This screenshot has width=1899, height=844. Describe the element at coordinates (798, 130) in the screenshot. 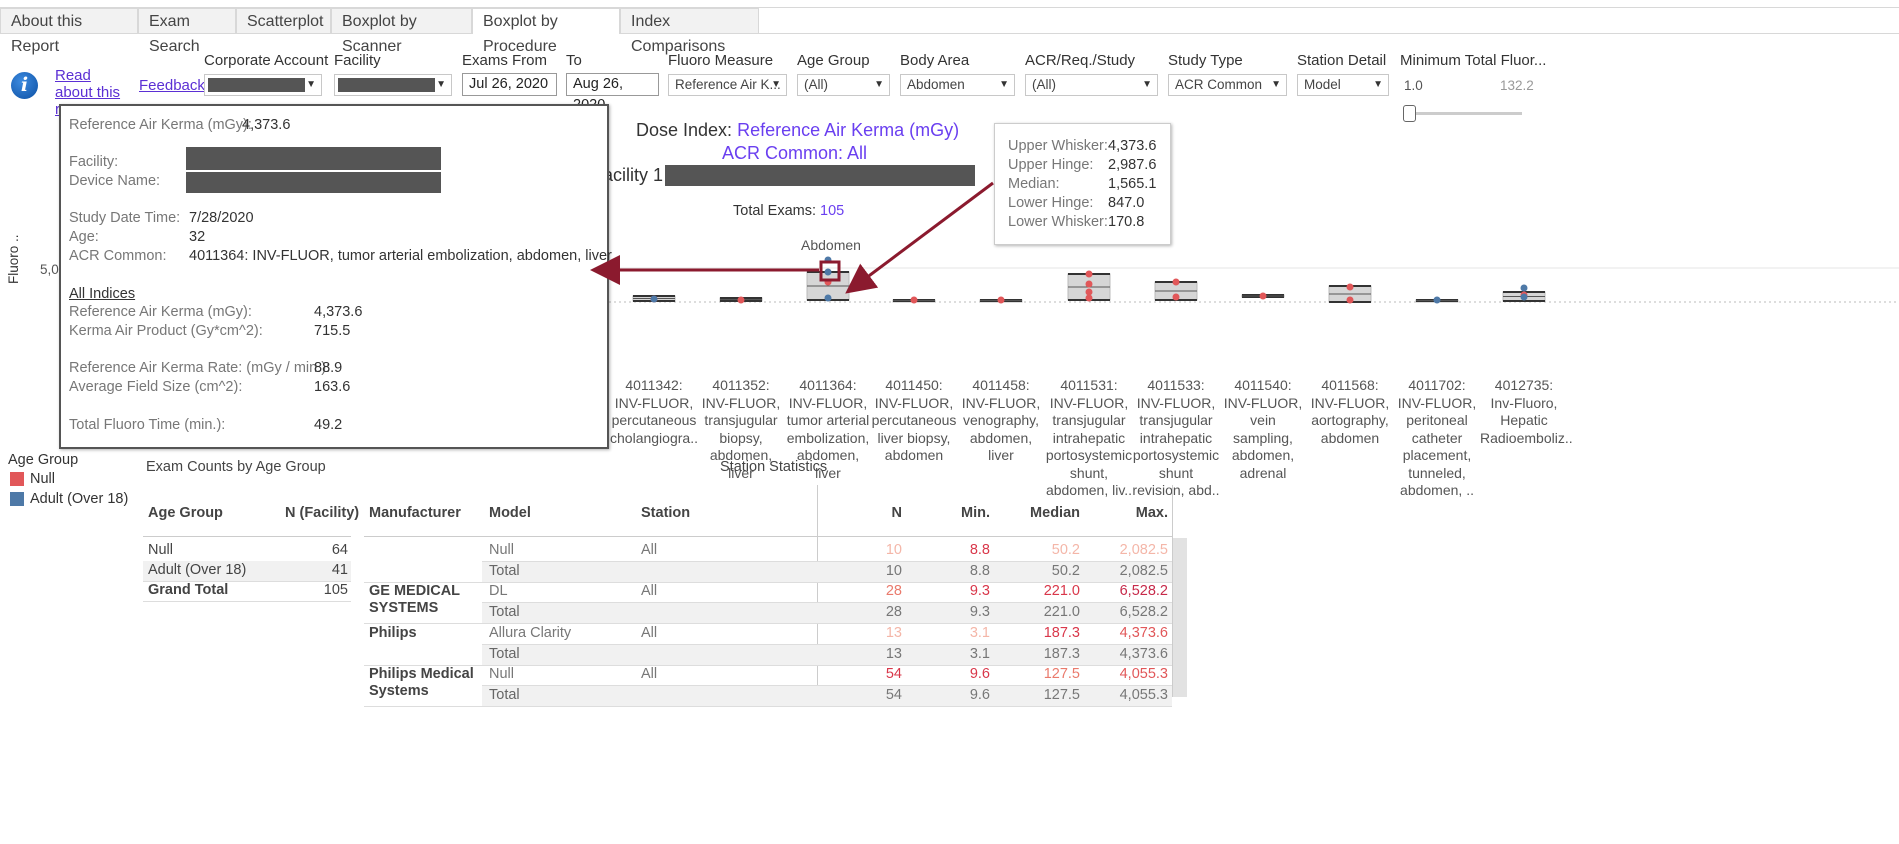

I see `chart-title: Dose Index: Reference Air Kerma (mGy)` at that location.